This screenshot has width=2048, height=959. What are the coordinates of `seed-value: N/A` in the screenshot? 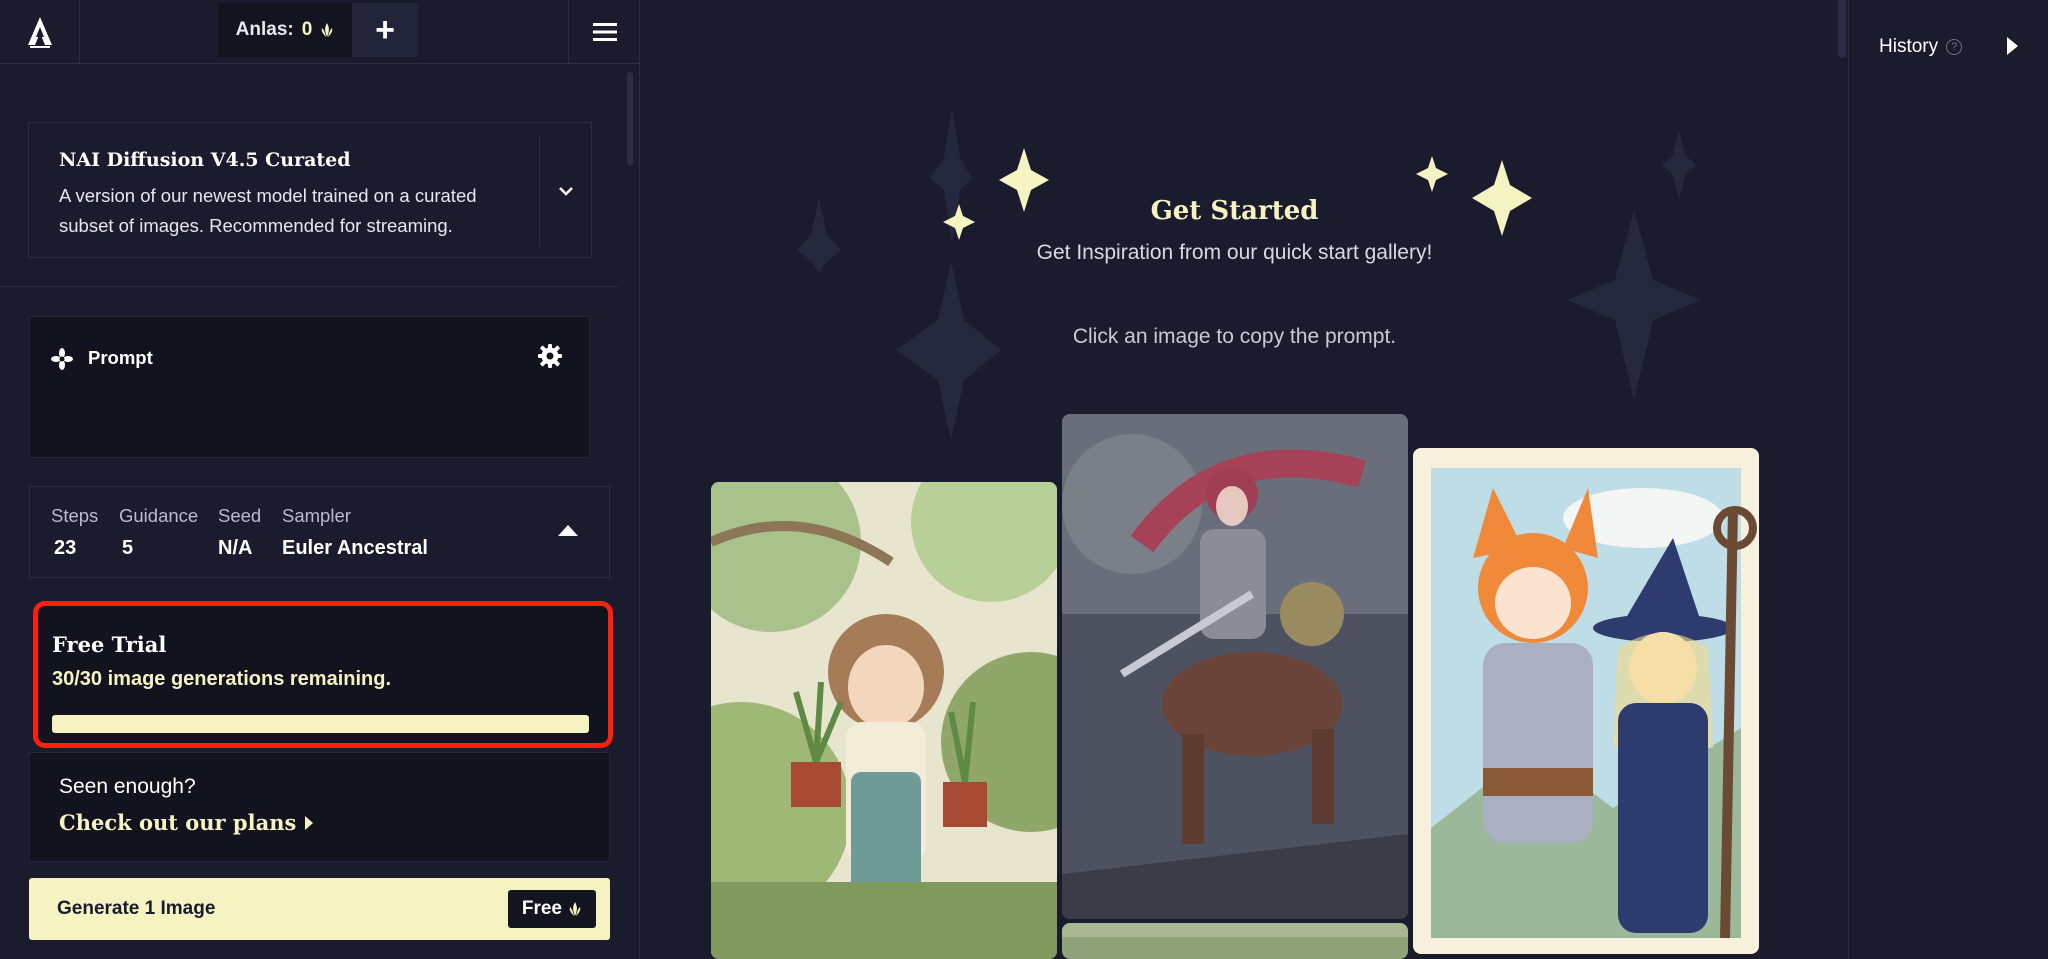 It's located at (235, 548).